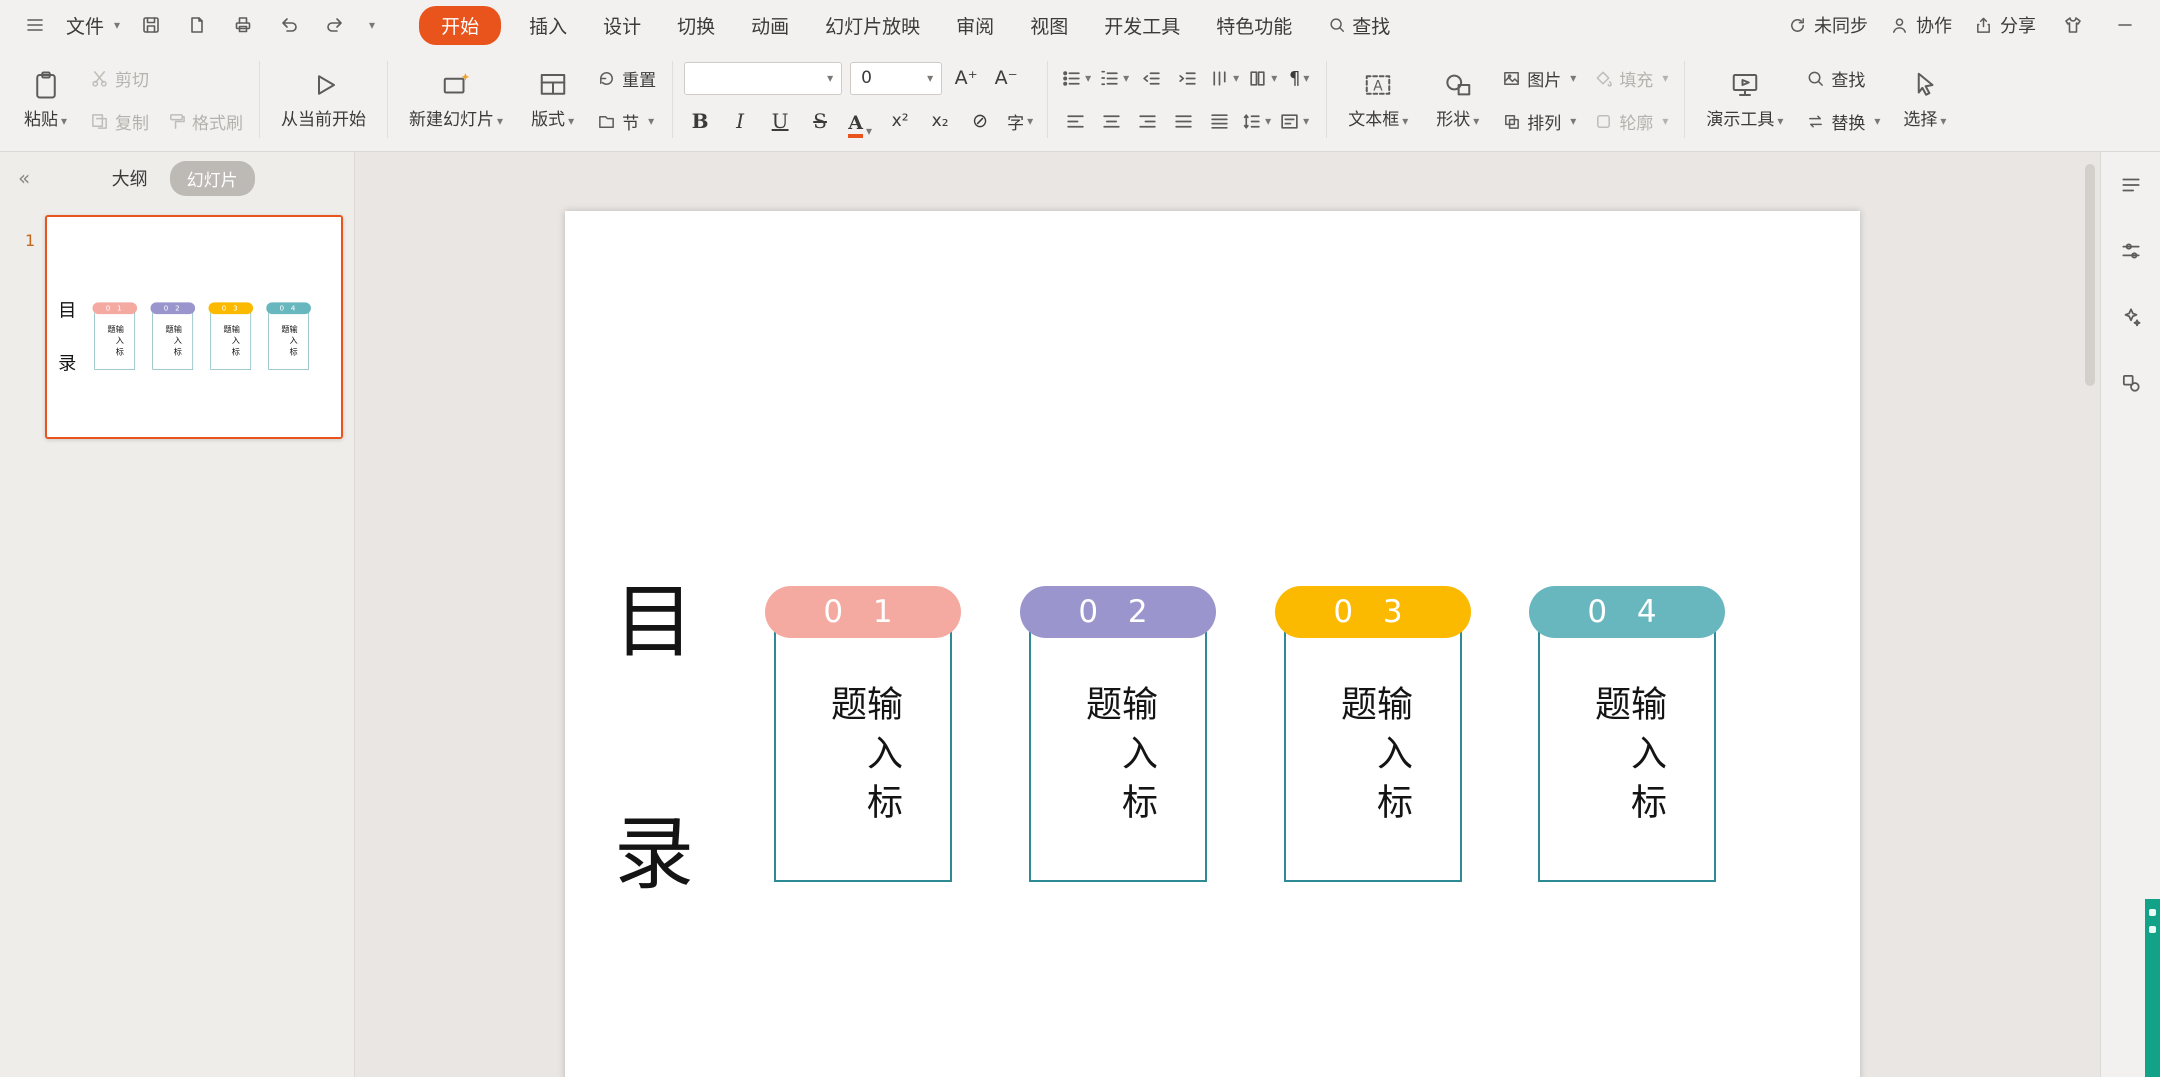  What do you see at coordinates (2125, 25) in the screenshot?
I see `minimize-icon` at bounding box center [2125, 25].